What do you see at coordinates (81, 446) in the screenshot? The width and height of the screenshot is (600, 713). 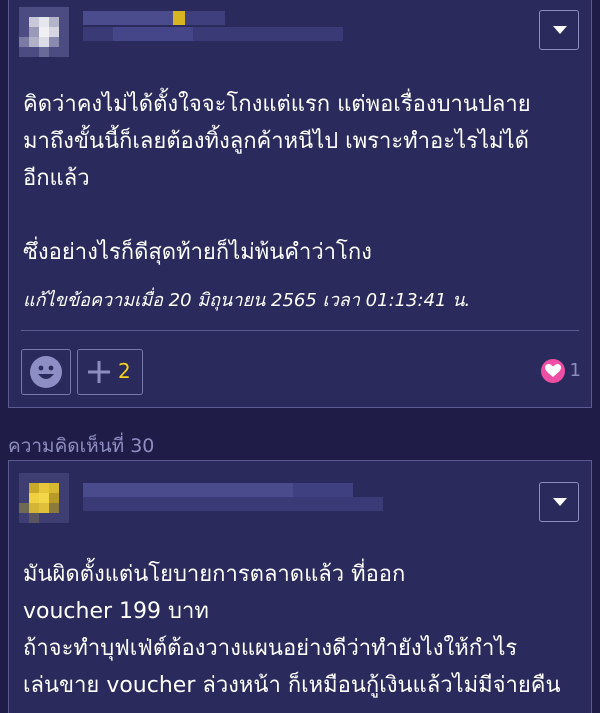 I see `comment-number-label: ความคิดเห็นที่ 30` at bounding box center [81, 446].